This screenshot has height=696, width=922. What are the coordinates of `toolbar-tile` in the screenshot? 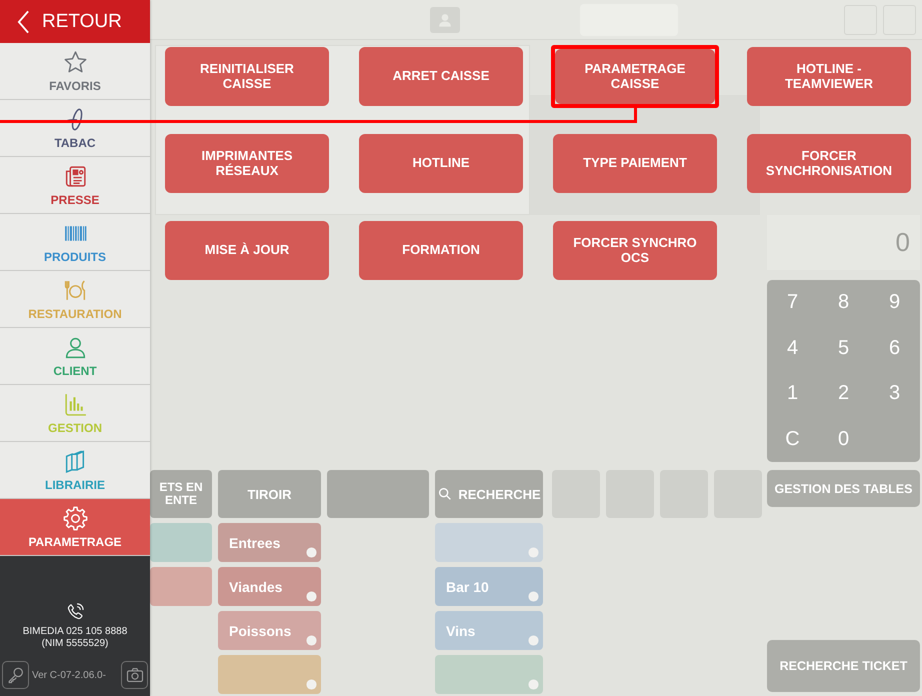 It's located at (378, 494).